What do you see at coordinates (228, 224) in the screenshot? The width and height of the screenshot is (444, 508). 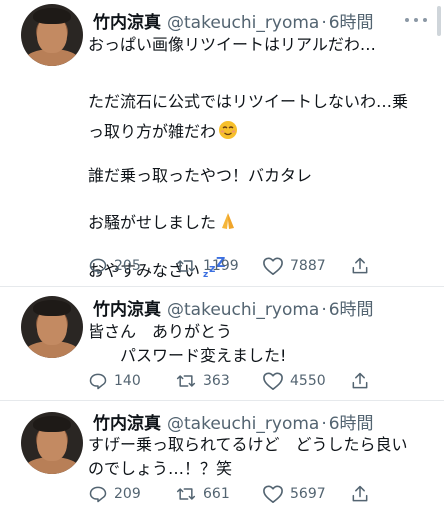 I see `folded-hands-emoji` at bounding box center [228, 224].